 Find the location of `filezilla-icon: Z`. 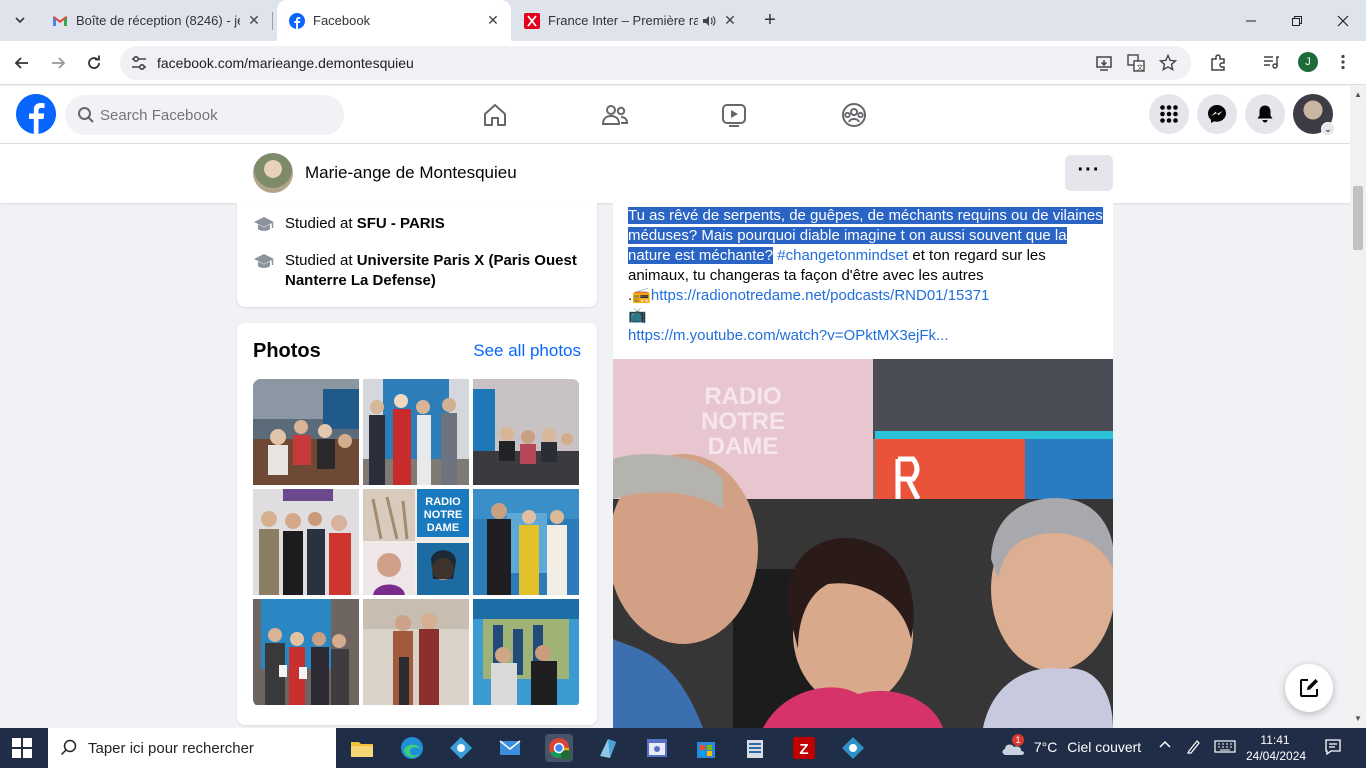

filezilla-icon: Z is located at coordinates (804, 748).